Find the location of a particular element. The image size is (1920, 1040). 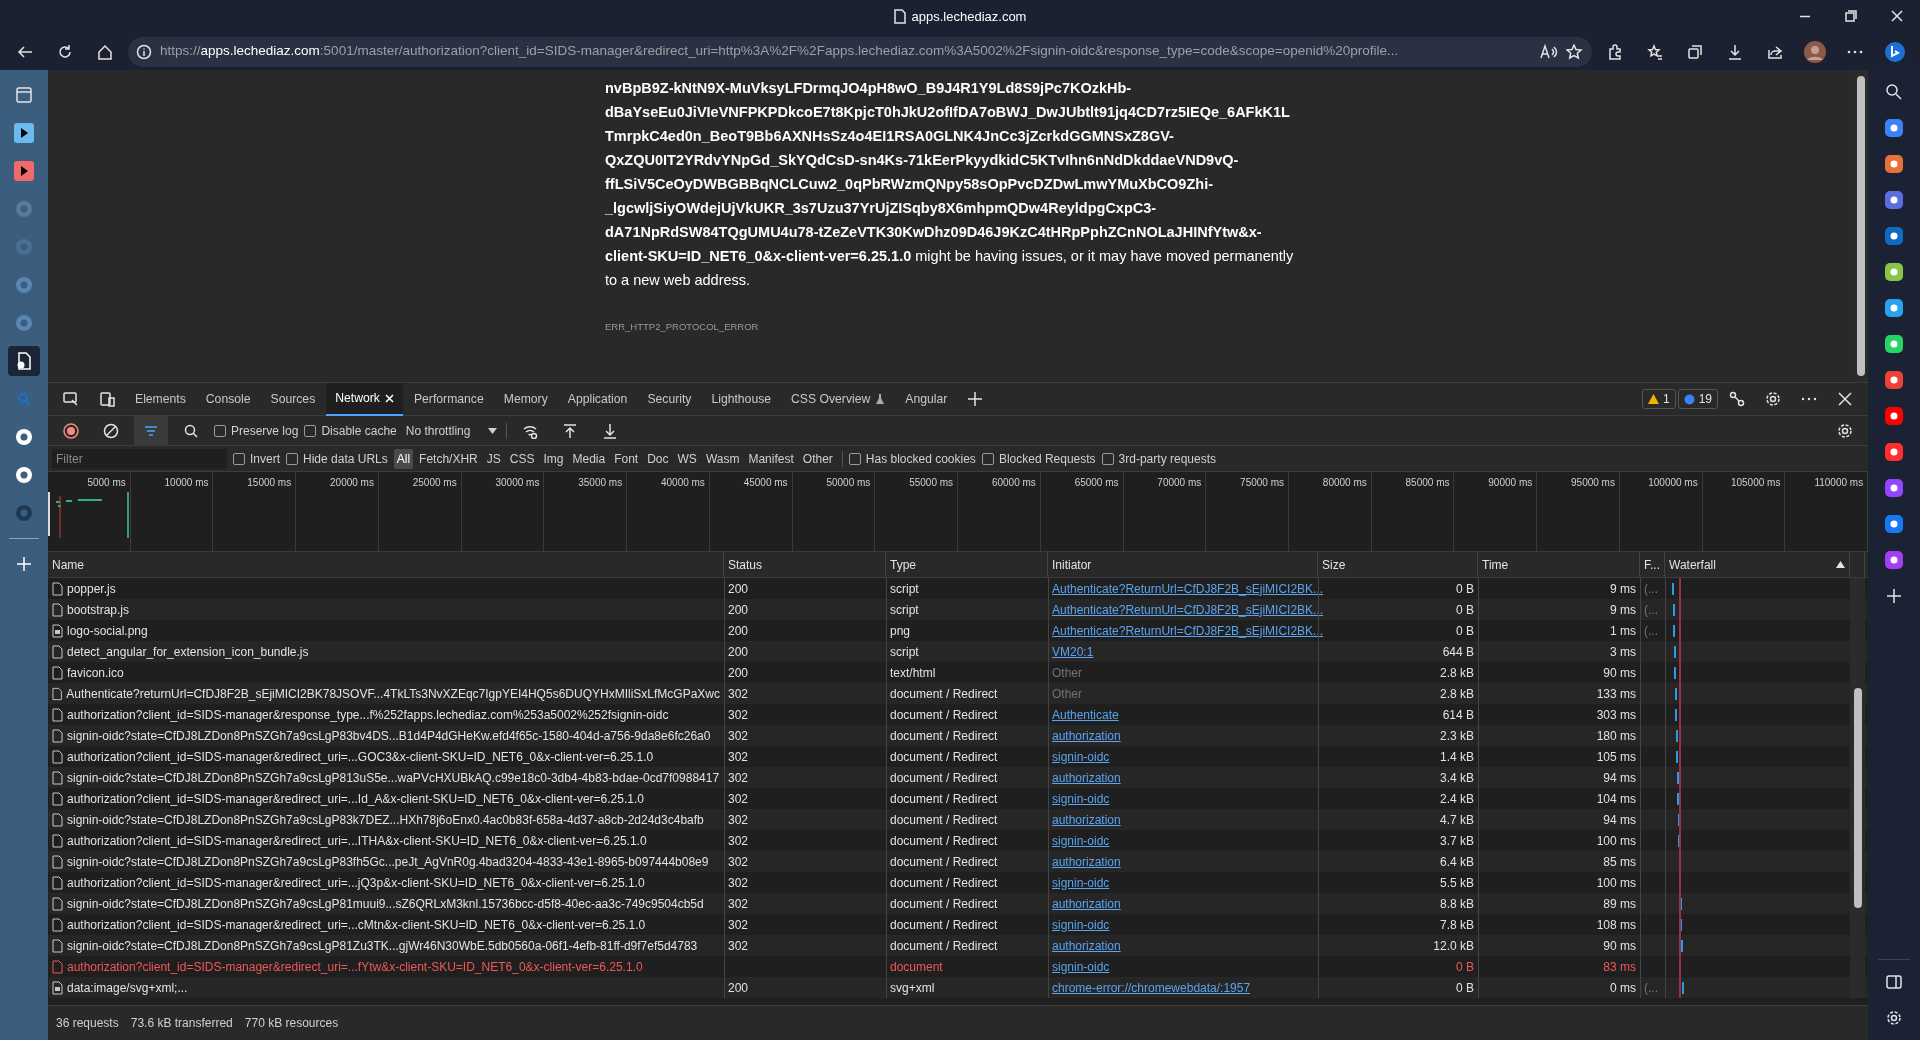

favorites-icon is located at coordinates (1655, 51).